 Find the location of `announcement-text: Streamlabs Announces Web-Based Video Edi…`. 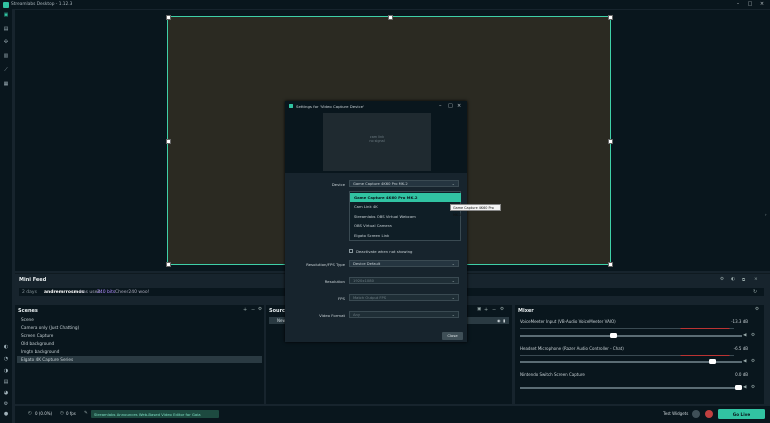

announcement-text: Streamlabs Announces Web-Based Video Edi… is located at coordinates (147, 414).